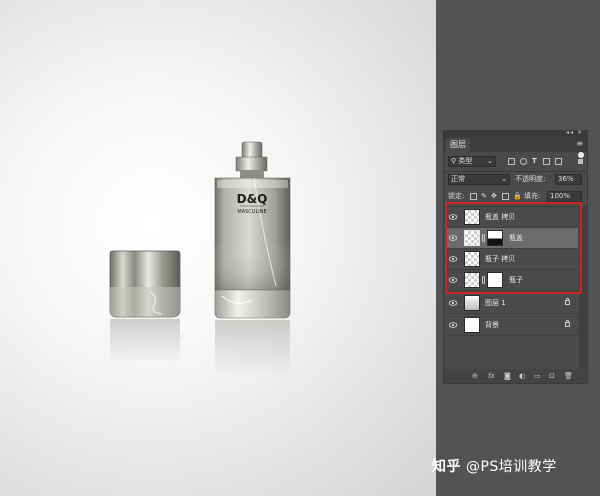 This screenshot has width=600, height=496. I want to click on tab-layers: 图层, so click(458, 145).